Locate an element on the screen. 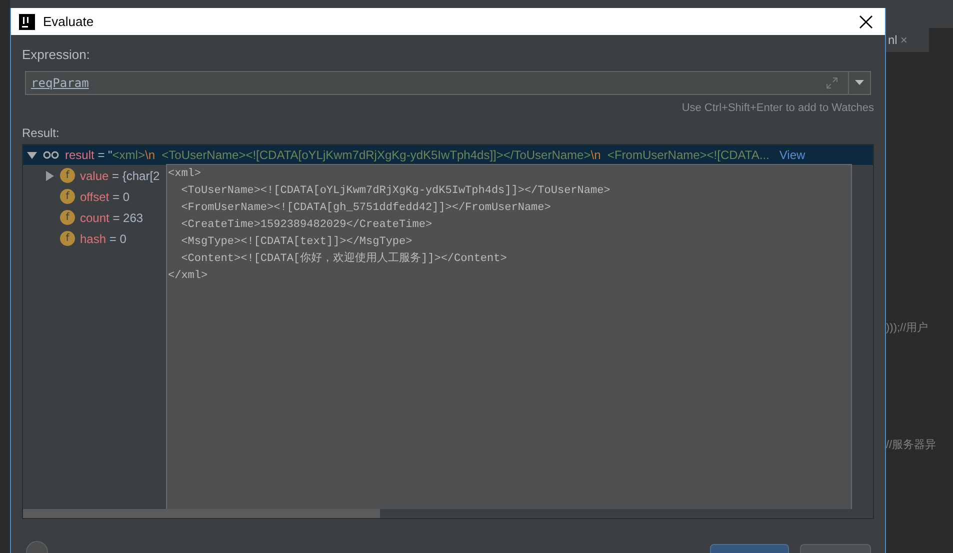 The height and width of the screenshot is (553, 953). code-line: //服务器异 is located at coordinates (912, 445).